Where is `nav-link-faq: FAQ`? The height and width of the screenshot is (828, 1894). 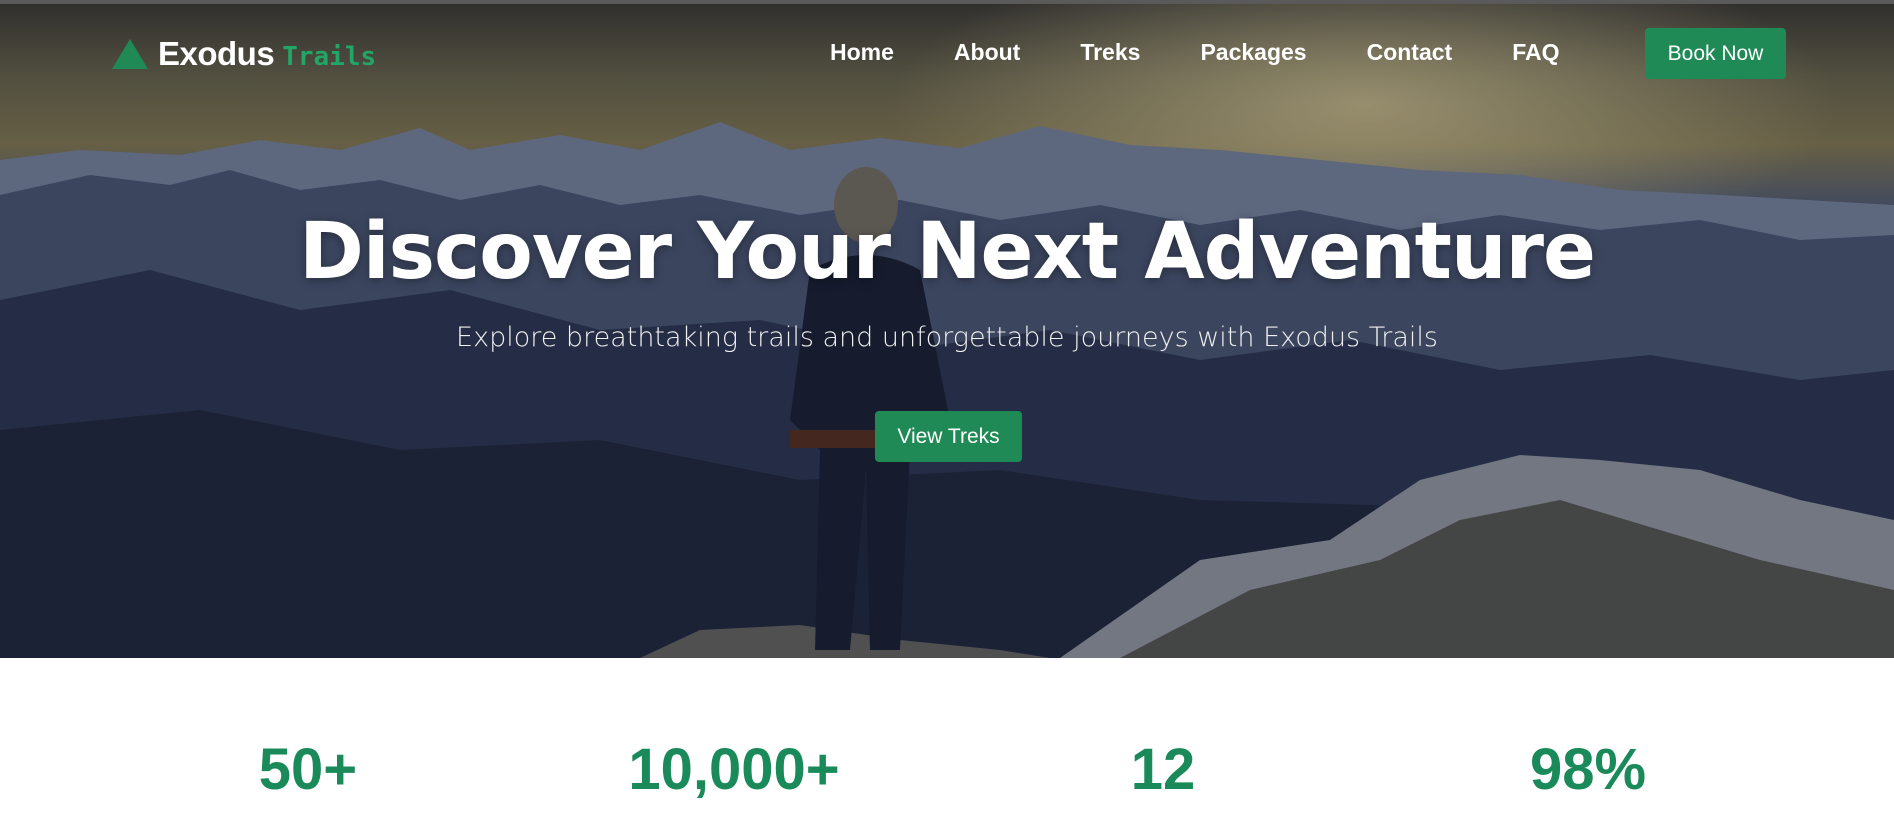
nav-link-faq: FAQ is located at coordinates (1535, 52).